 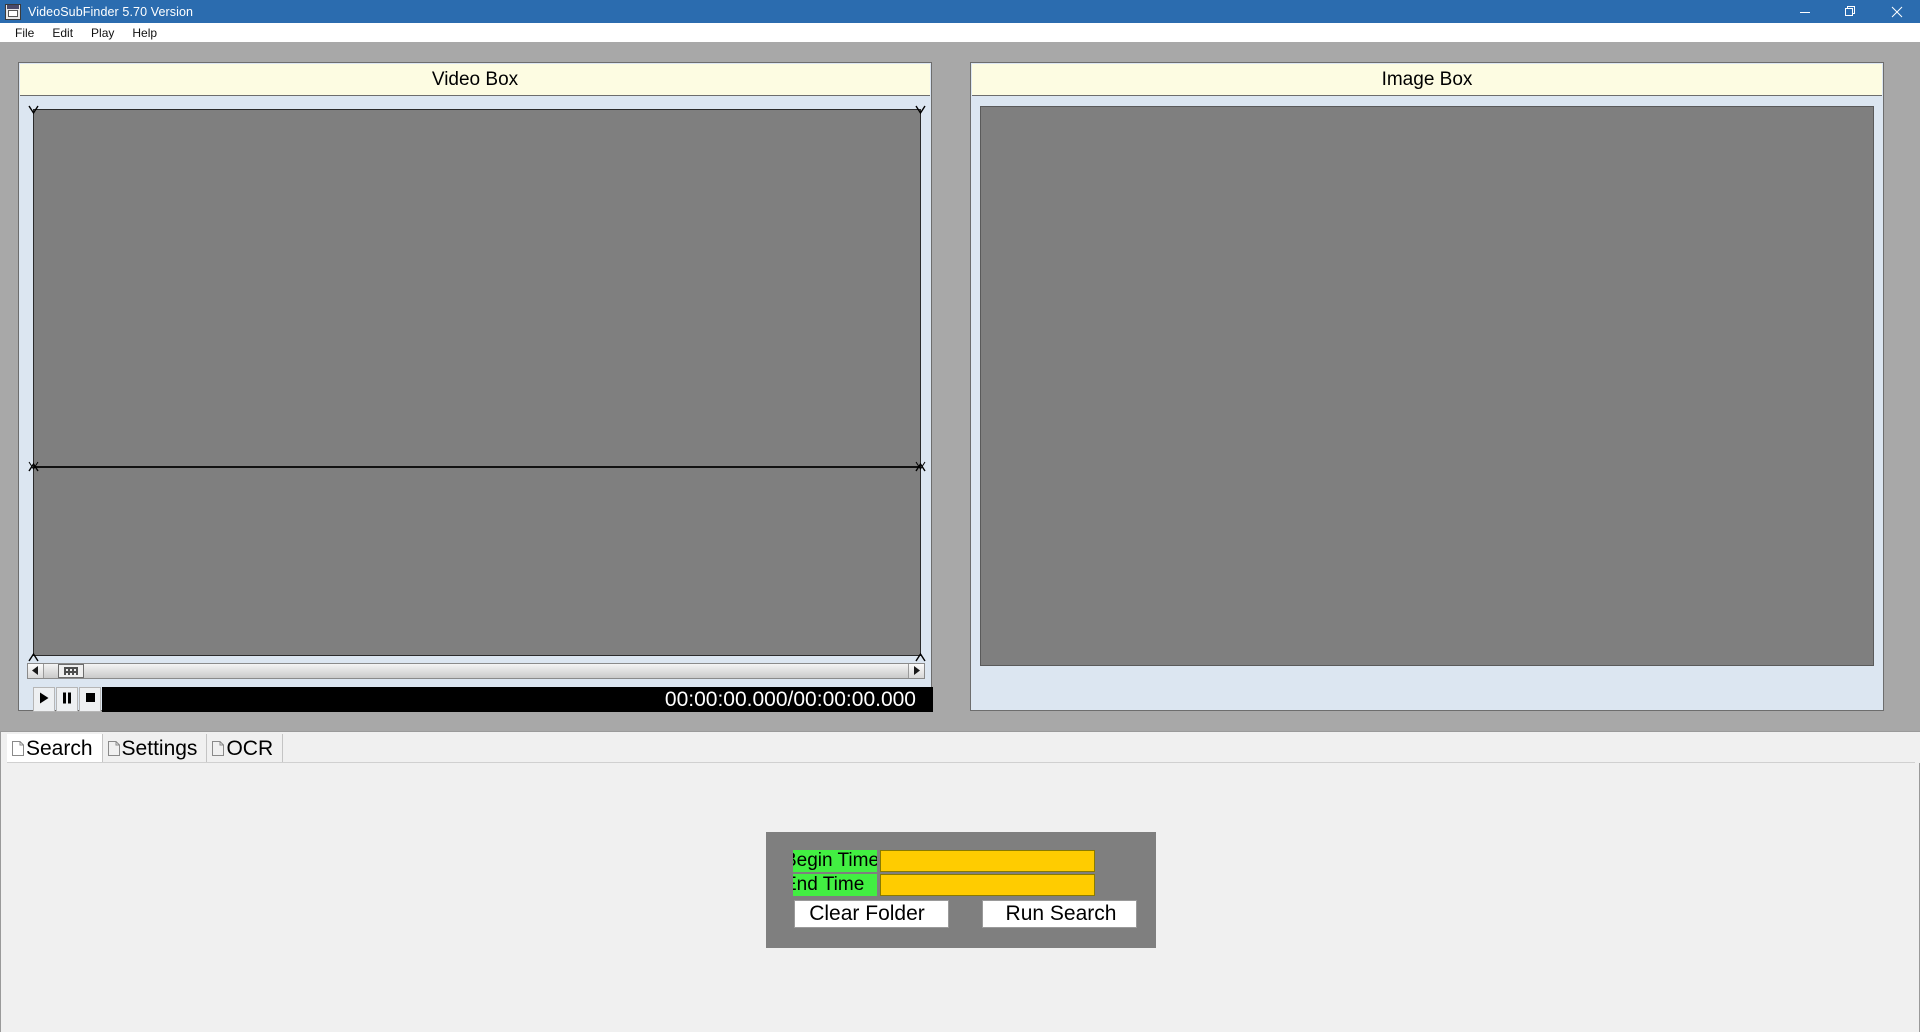 What do you see at coordinates (987, 861) in the screenshot?
I see `begin-time-input` at bounding box center [987, 861].